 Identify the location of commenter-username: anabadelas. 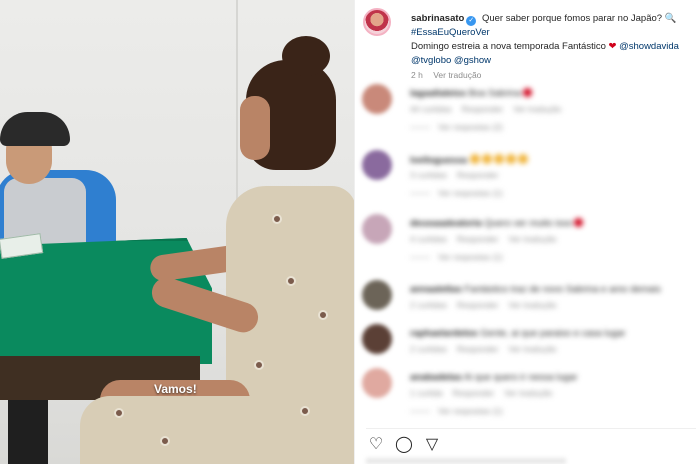
(436, 377).